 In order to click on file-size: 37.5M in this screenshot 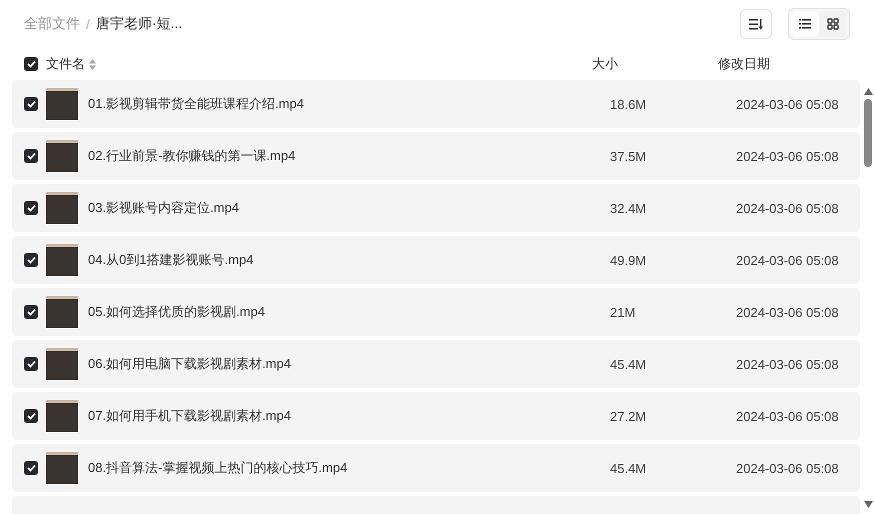, I will do `click(629, 156)`.